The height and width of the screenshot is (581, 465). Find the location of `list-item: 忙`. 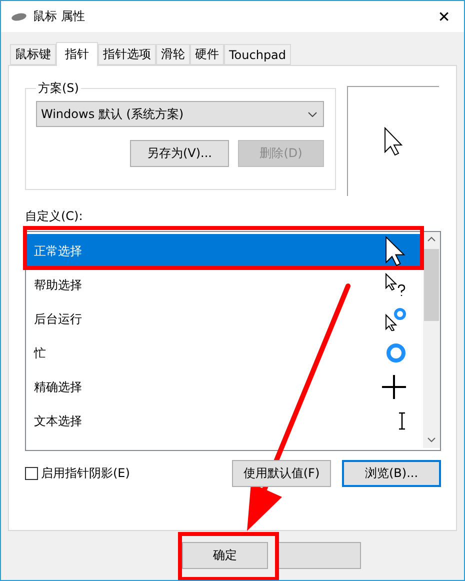

list-item: 忙 is located at coordinates (224, 353).